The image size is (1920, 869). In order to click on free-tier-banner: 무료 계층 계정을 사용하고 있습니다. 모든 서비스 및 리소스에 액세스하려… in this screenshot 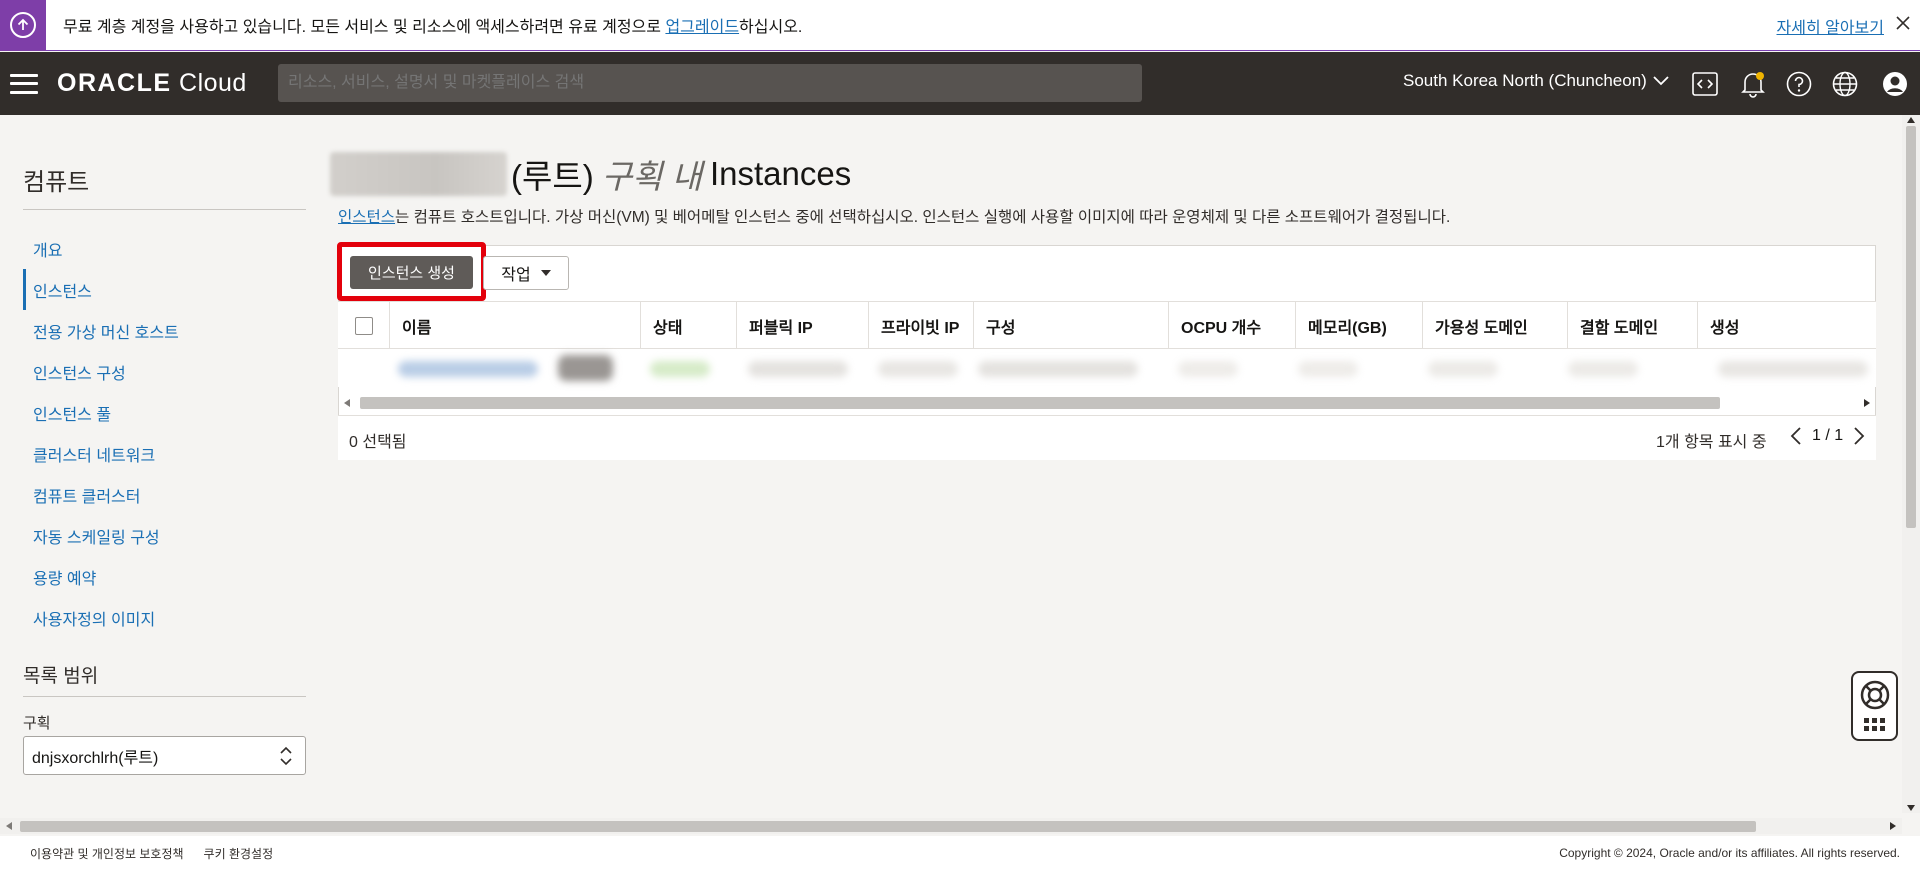, I will do `click(960, 25)`.